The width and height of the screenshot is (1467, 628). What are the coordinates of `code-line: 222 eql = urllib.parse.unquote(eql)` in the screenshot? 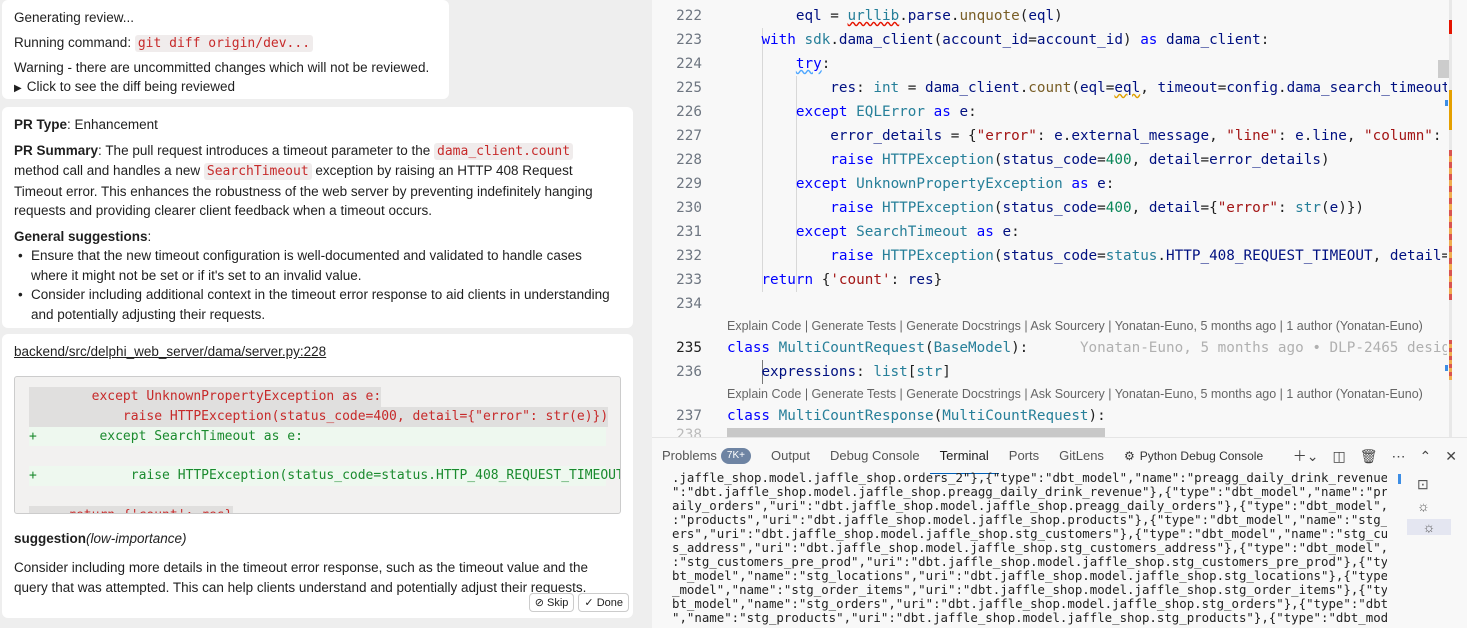 It's located at (869, 16).